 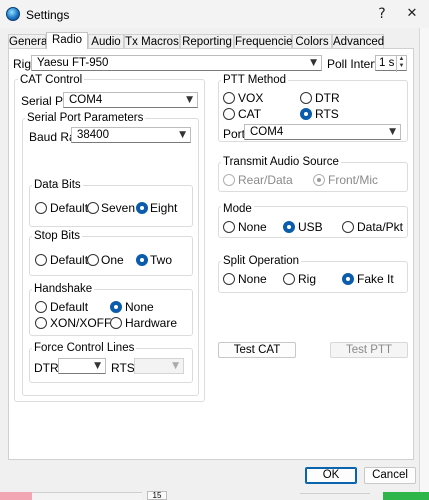 What do you see at coordinates (41, 260) in the screenshot?
I see `stop-bits-default-radio` at bounding box center [41, 260].